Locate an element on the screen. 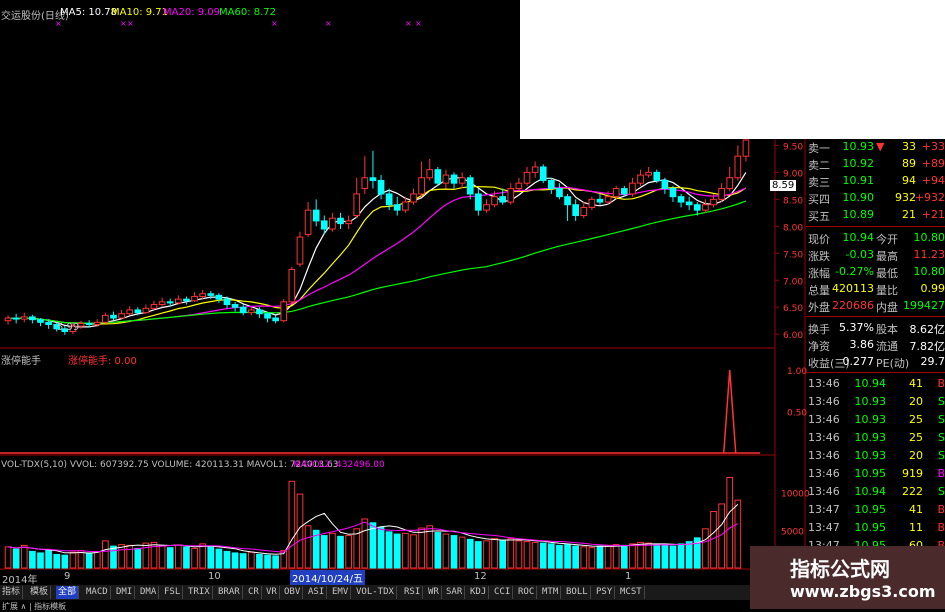 The height and width of the screenshot is (612, 945). tab-sar: SAR is located at coordinates (454, 592).